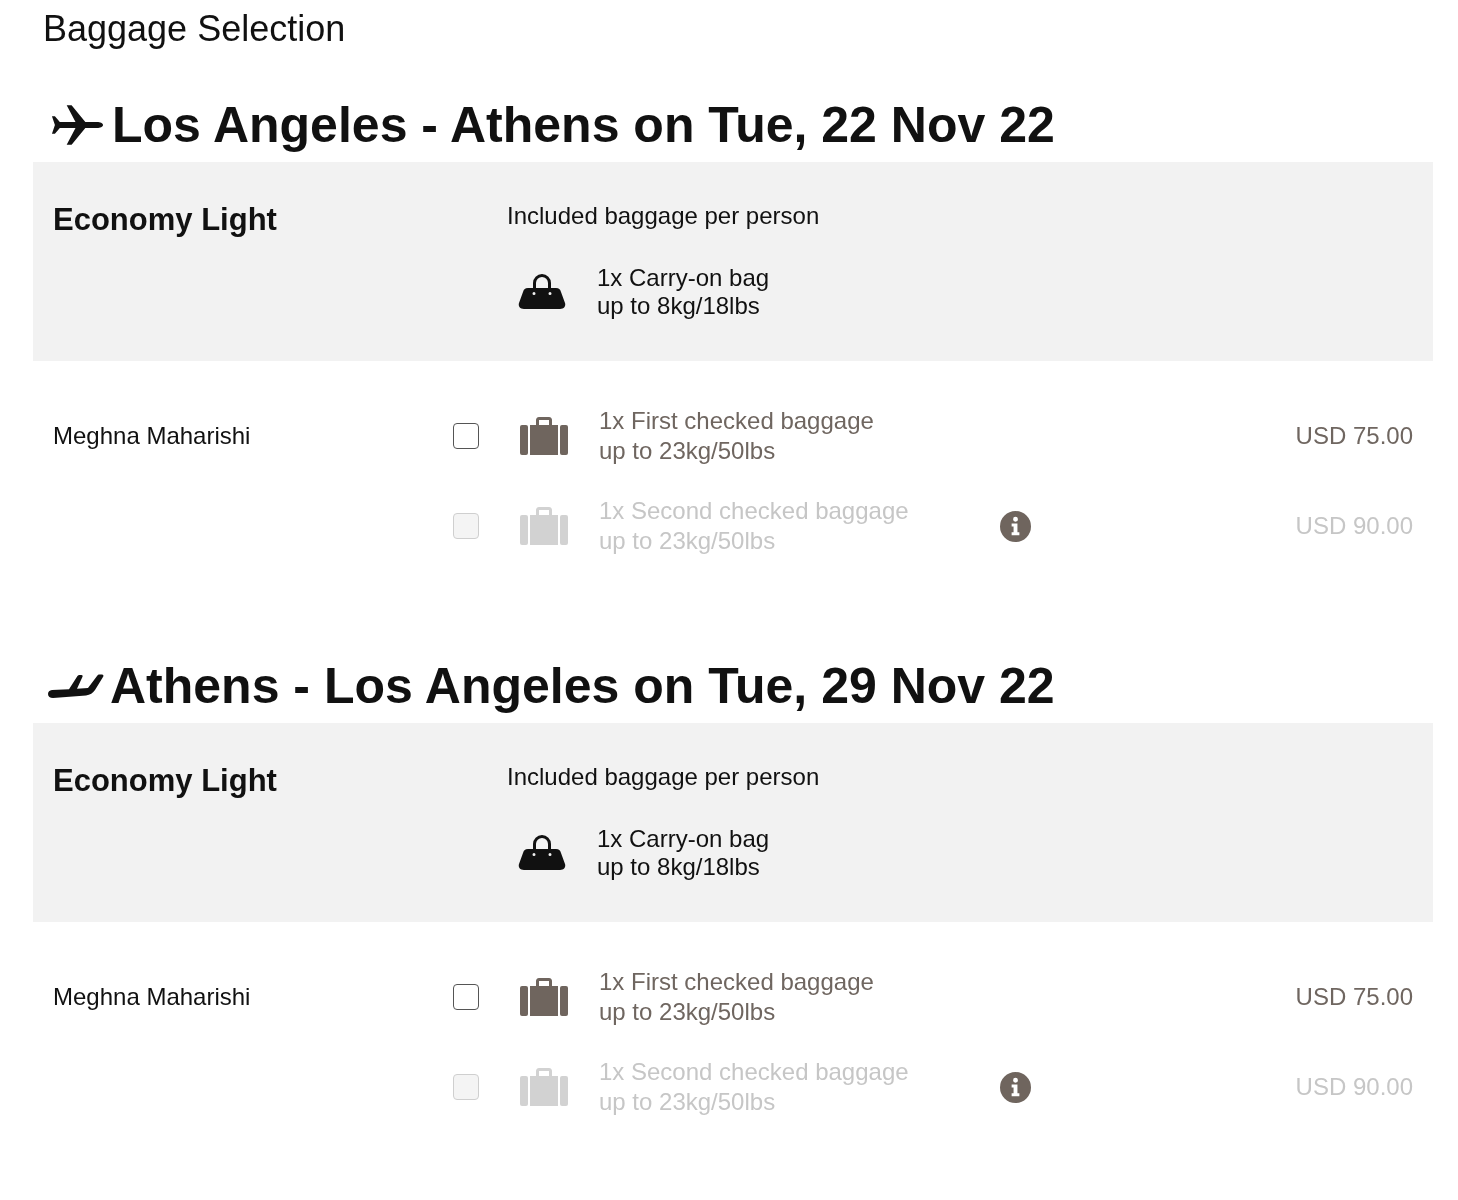 The height and width of the screenshot is (1200, 1458). Describe the element at coordinates (194, 28) in the screenshot. I see `page-title: Baggage Selection` at that location.